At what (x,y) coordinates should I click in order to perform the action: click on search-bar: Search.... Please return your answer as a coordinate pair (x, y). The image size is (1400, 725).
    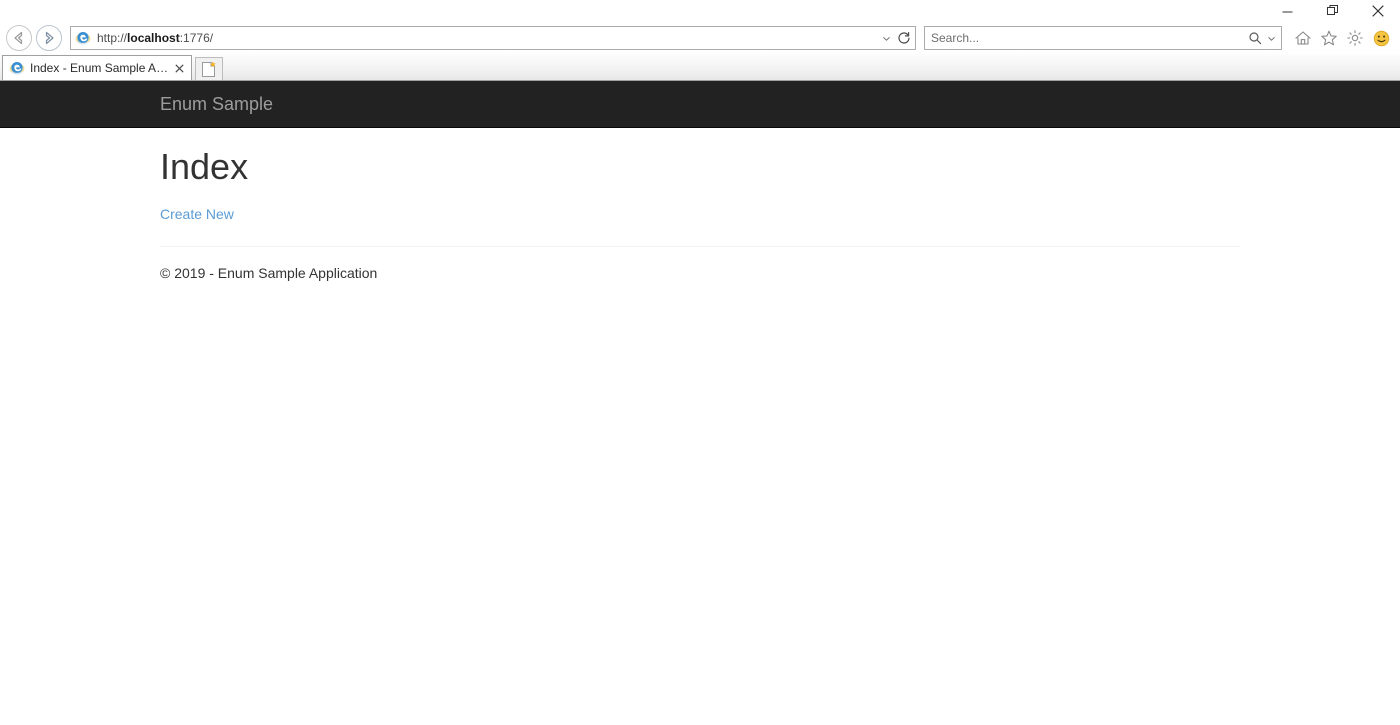
    Looking at the image, I should click on (1103, 38).